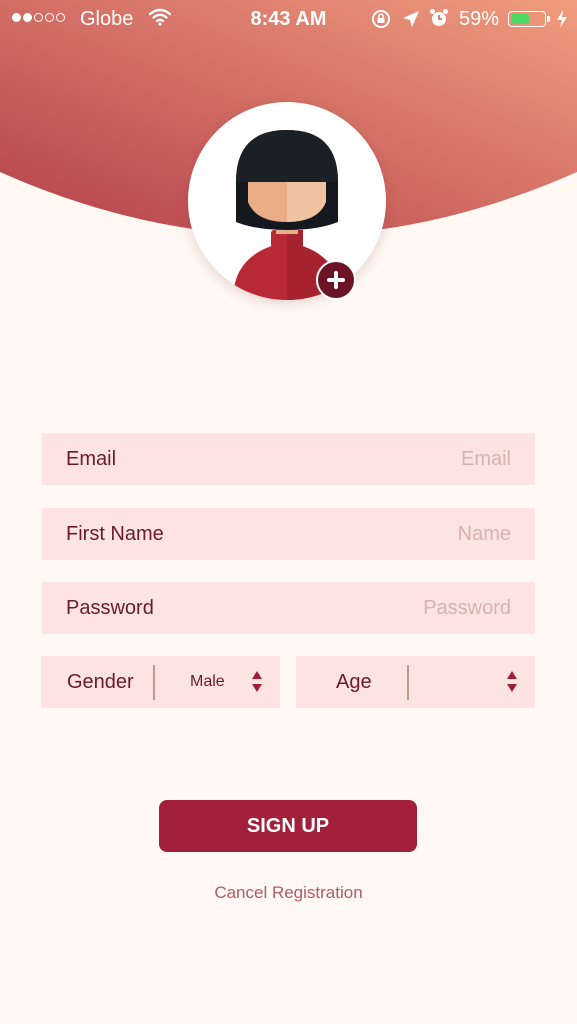  What do you see at coordinates (562, 22) in the screenshot?
I see `charging-bolt-icon` at bounding box center [562, 22].